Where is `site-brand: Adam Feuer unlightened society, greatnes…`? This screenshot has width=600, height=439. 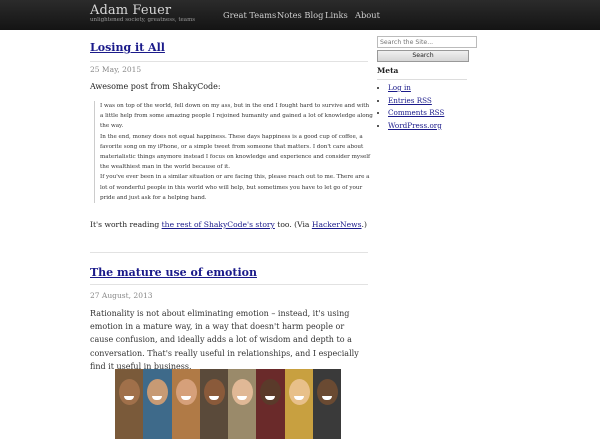 site-brand: Adam Feuer unlightened society, greatnes… is located at coordinates (142, 13).